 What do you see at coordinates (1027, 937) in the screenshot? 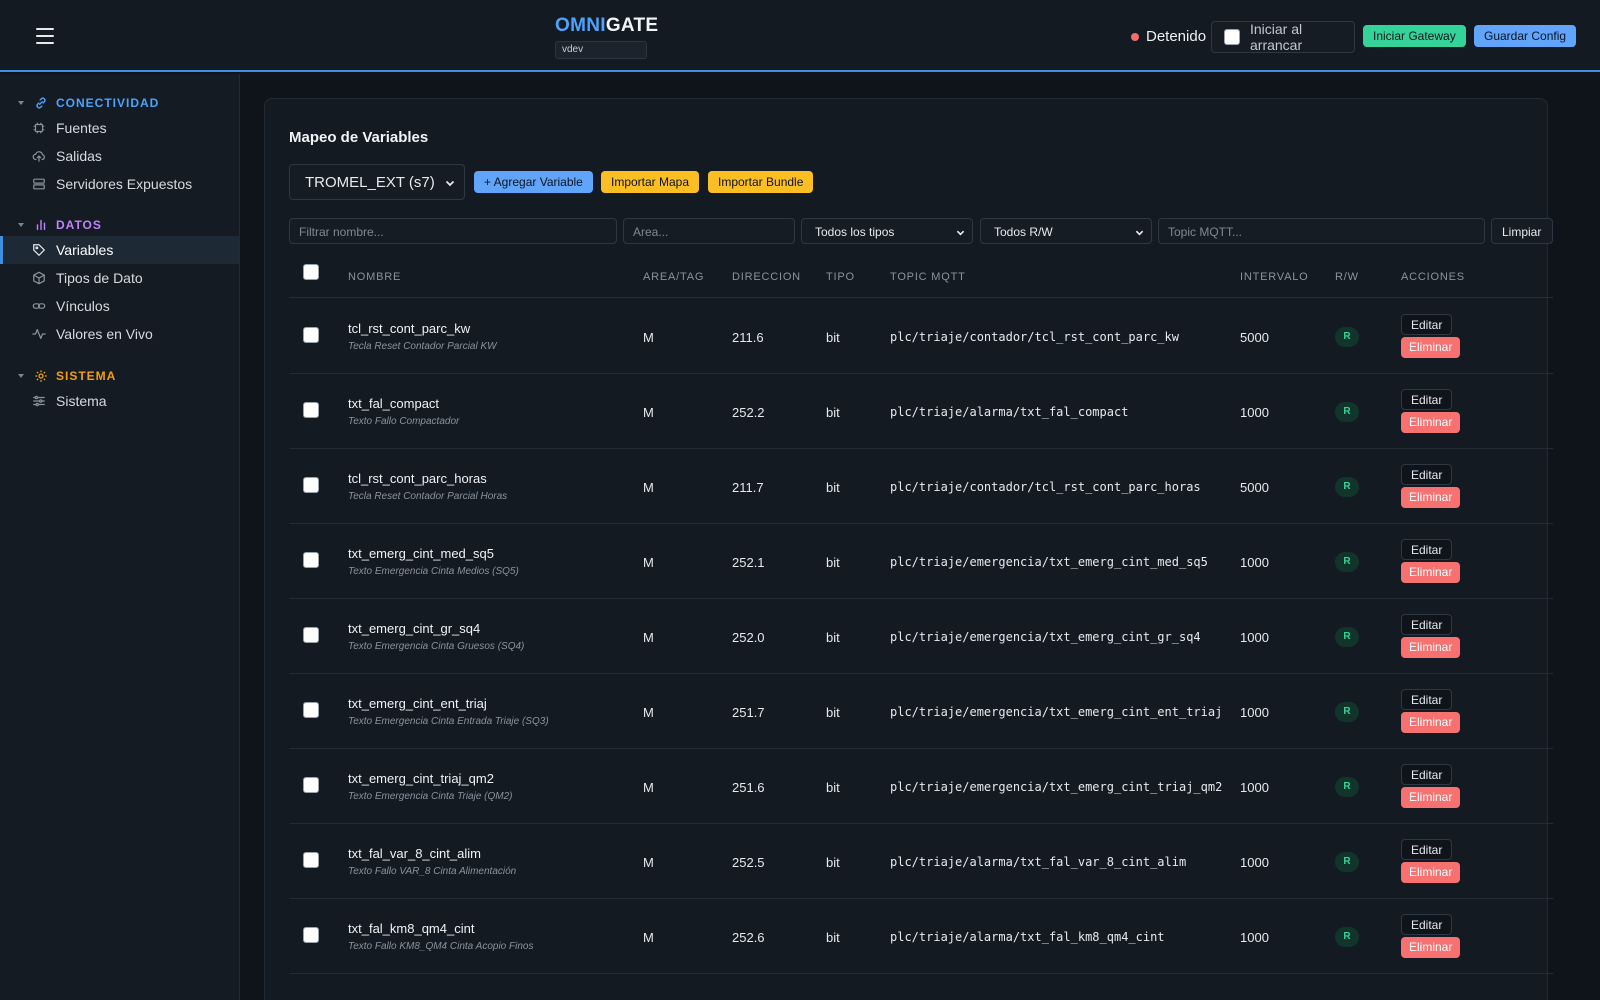
I see `variable-topic: plc/triaje/alarma/txt_fal_km8_qm4_cint` at bounding box center [1027, 937].